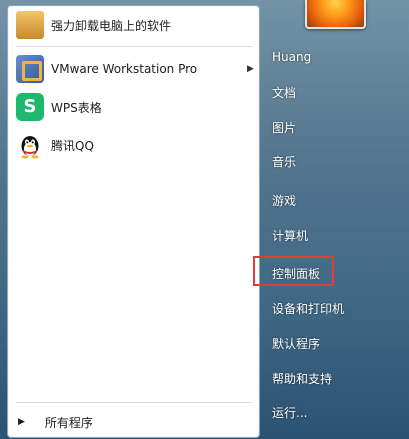 The image size is (409, 439). I want to click on nav-documents: 文档, so click(284, 92).